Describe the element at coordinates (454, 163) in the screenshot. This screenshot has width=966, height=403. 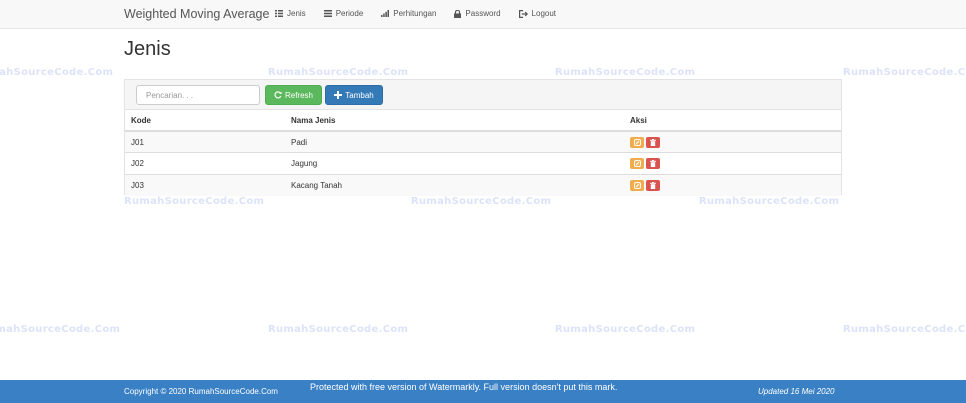
I see `cell-nama-jenis: Jagung` at that location.